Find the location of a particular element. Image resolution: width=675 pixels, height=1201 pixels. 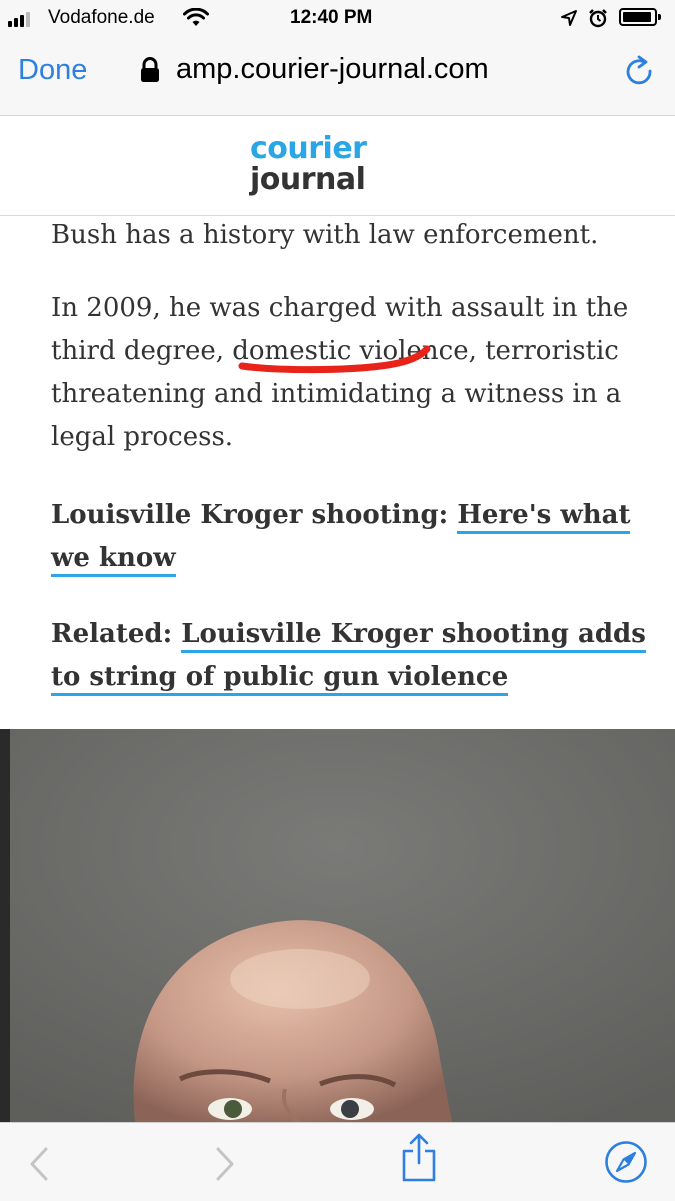

status-time: 12:40 PM is located at coordinates (331, 17).